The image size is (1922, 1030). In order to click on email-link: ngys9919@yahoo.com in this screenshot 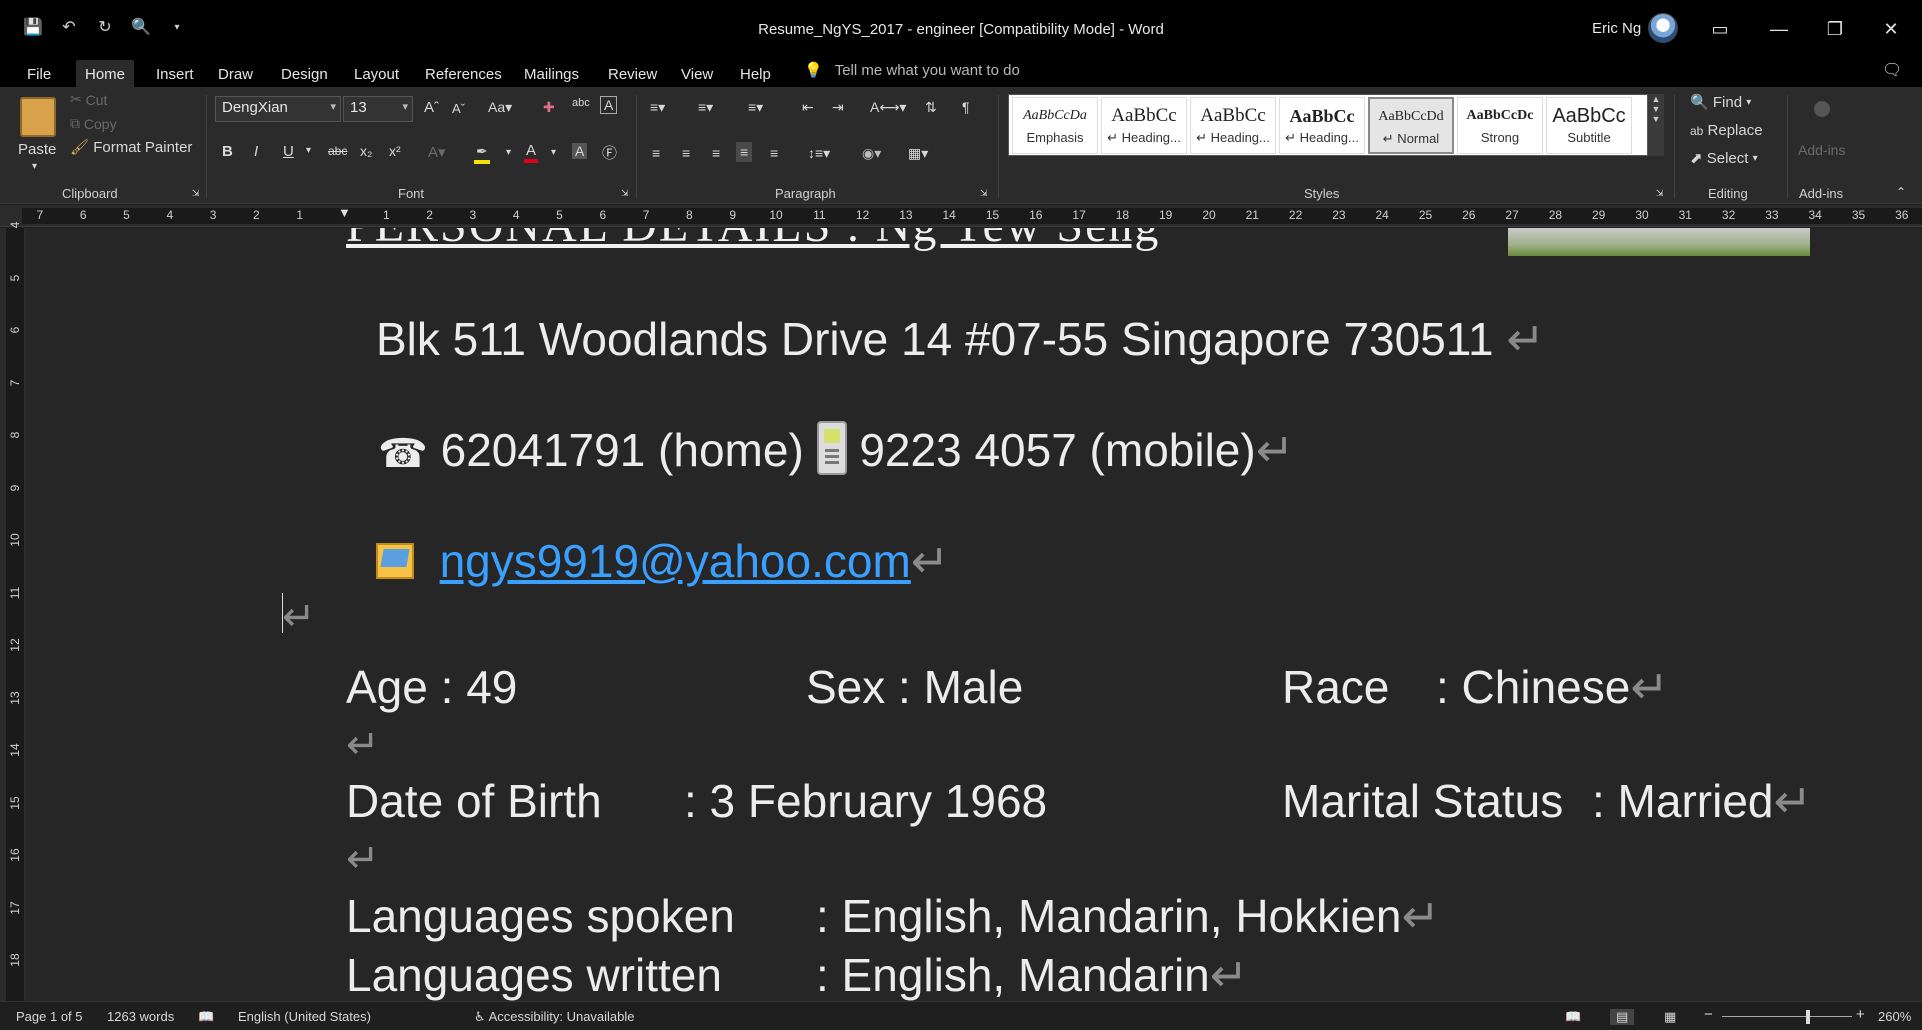, I will do `click(675, 561)`.